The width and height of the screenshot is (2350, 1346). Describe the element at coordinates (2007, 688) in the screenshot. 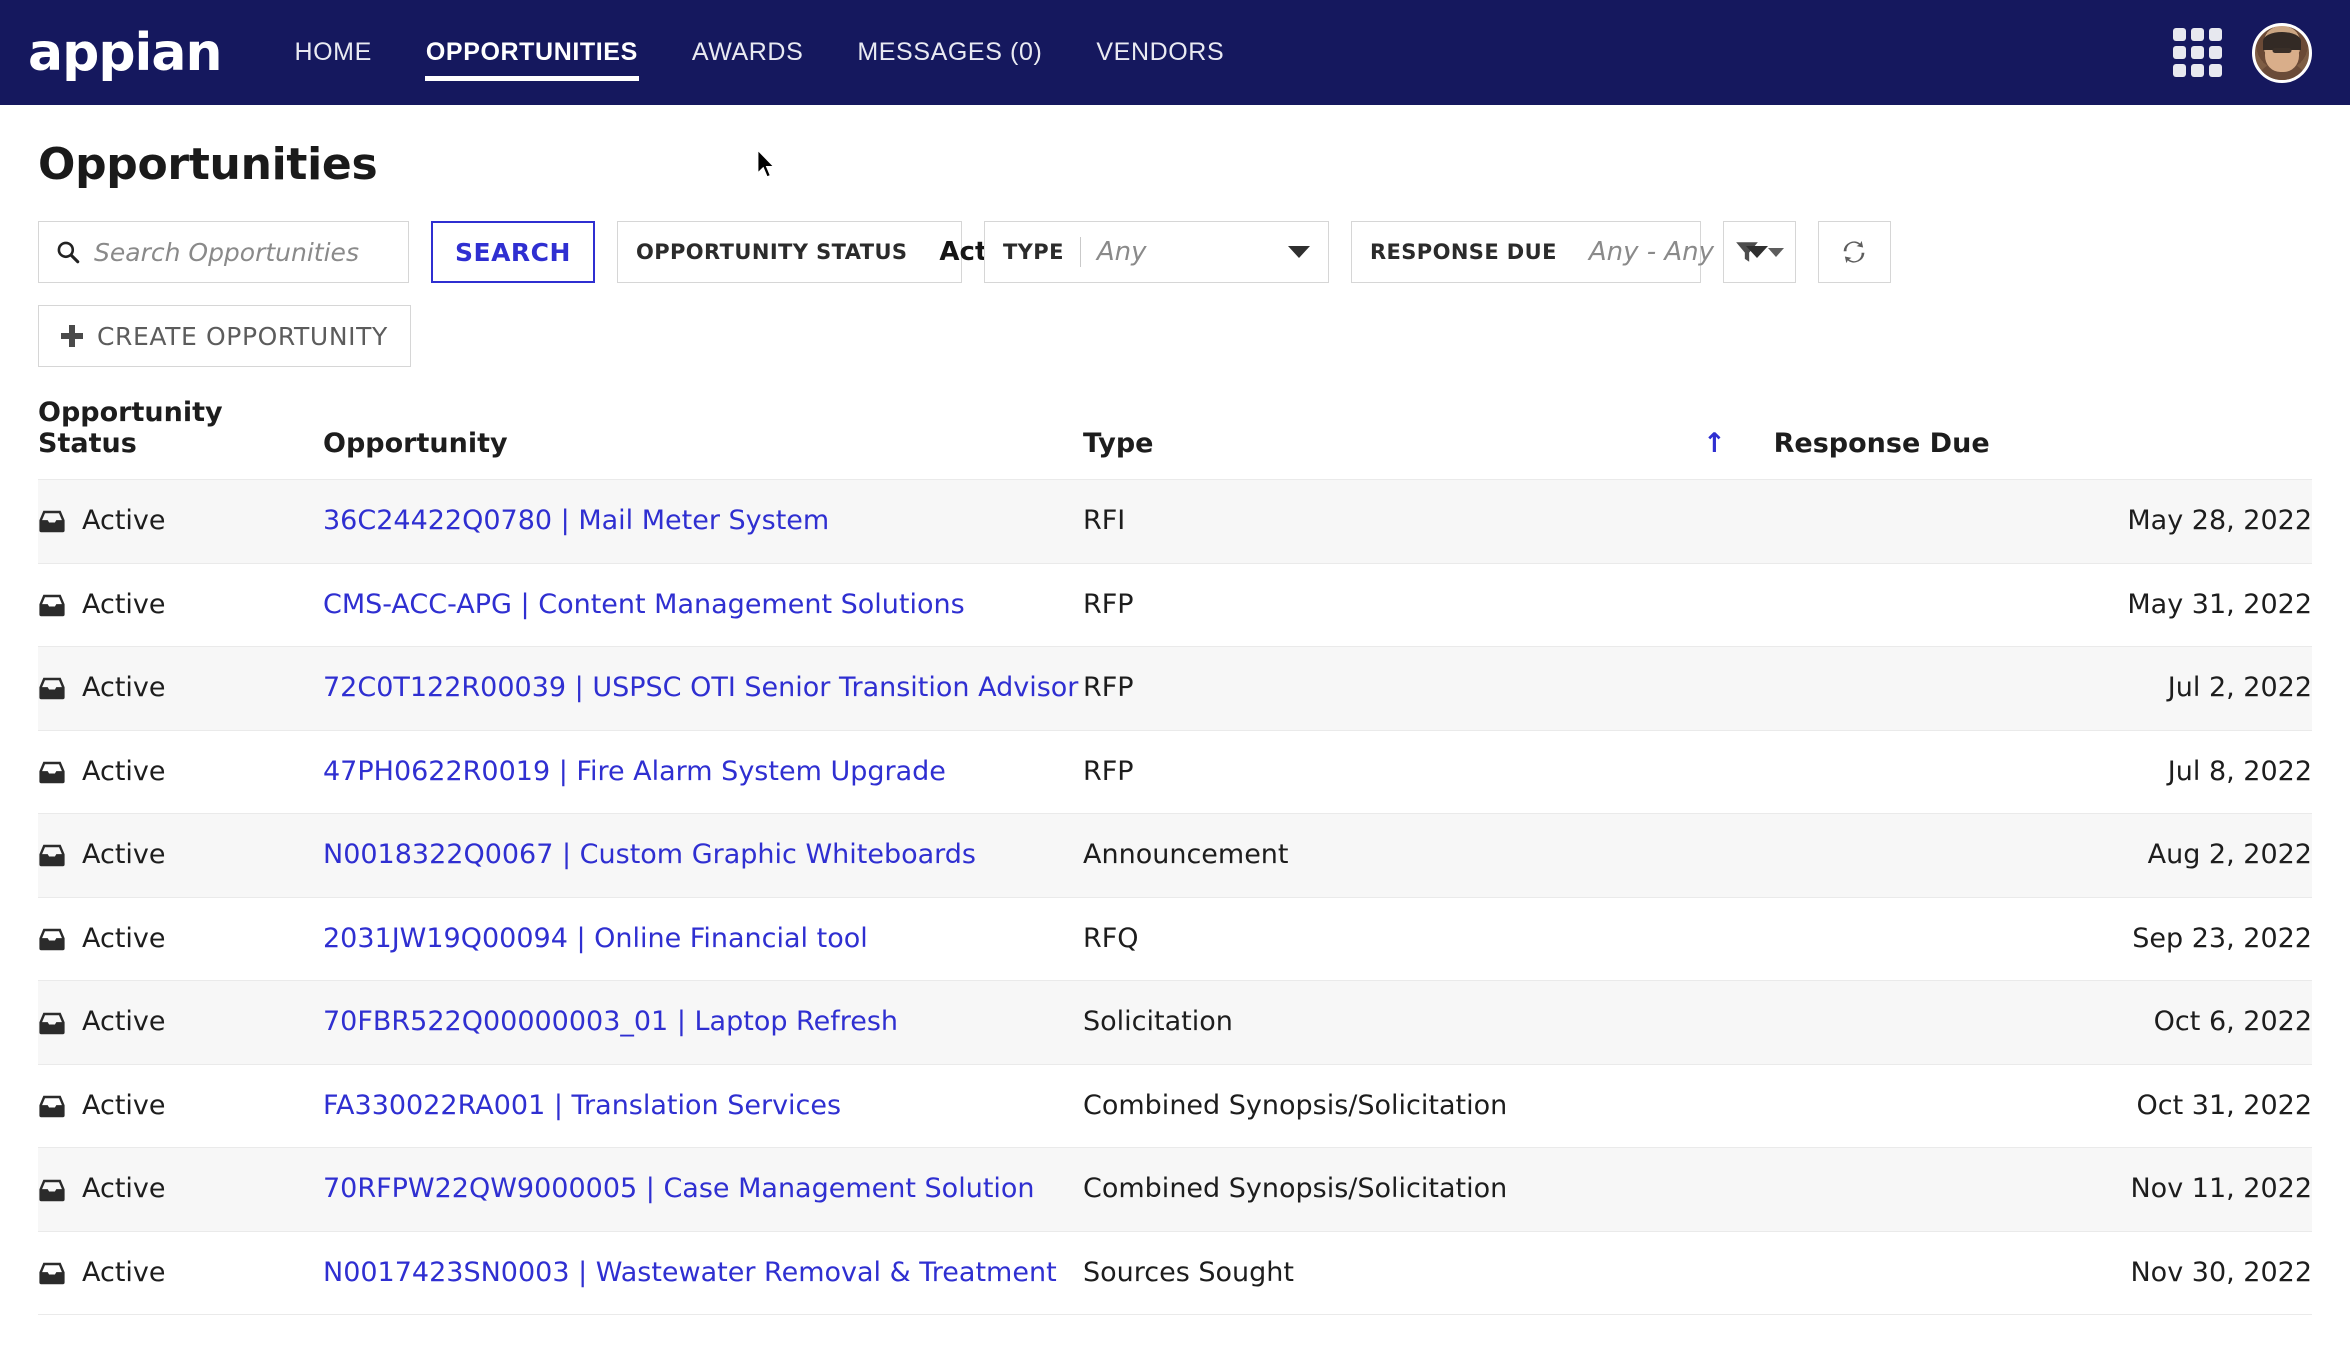

I see `cell-response-due: Jul 2, 2022` at that location.